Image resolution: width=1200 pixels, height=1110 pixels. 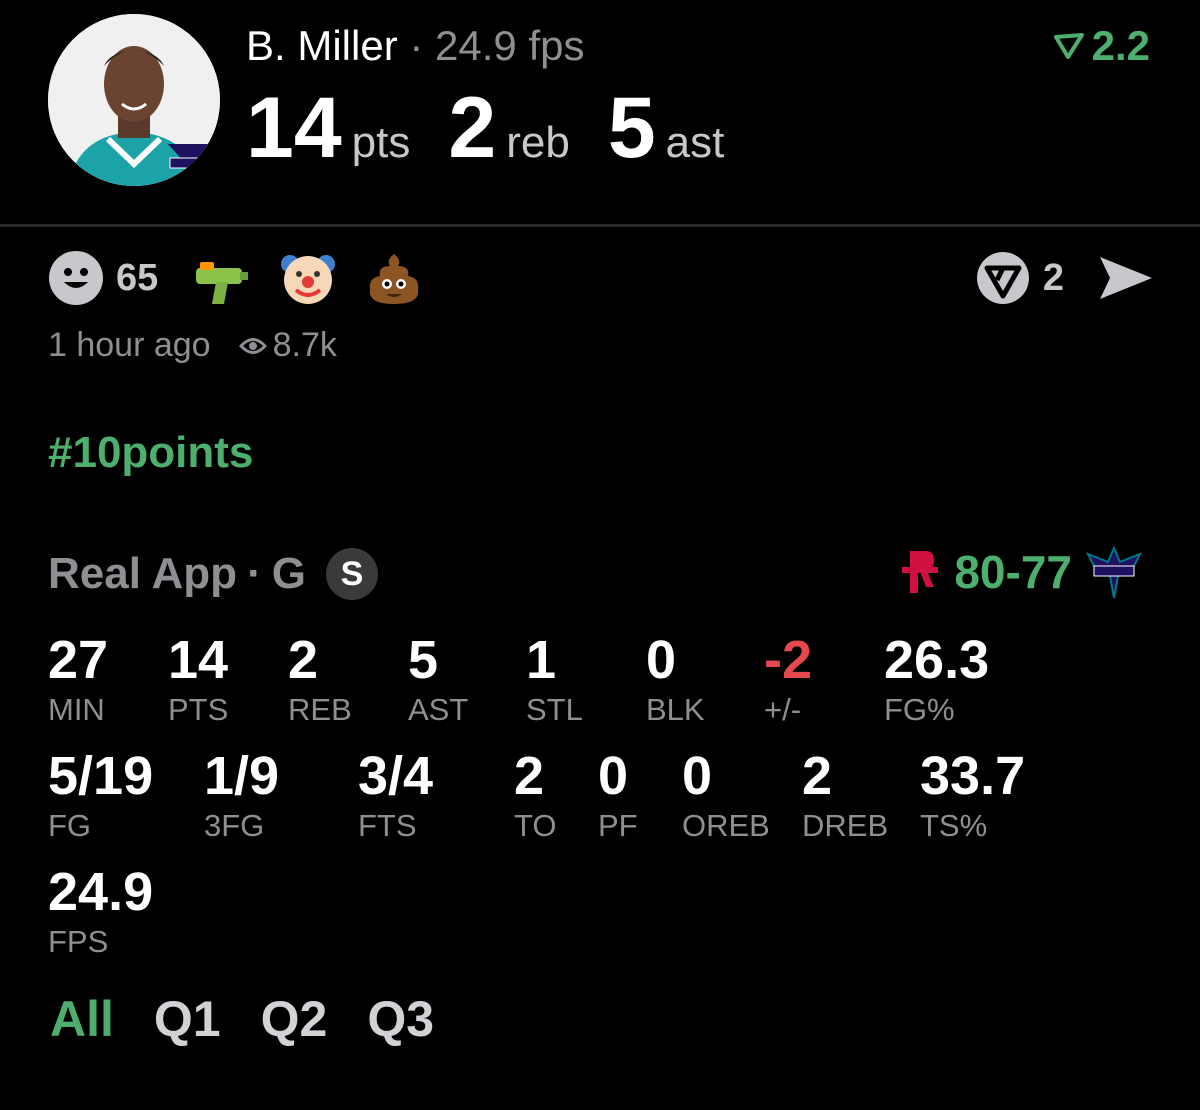 I want to click on stat-min: 27 MIN, so click(x=78, y=679).